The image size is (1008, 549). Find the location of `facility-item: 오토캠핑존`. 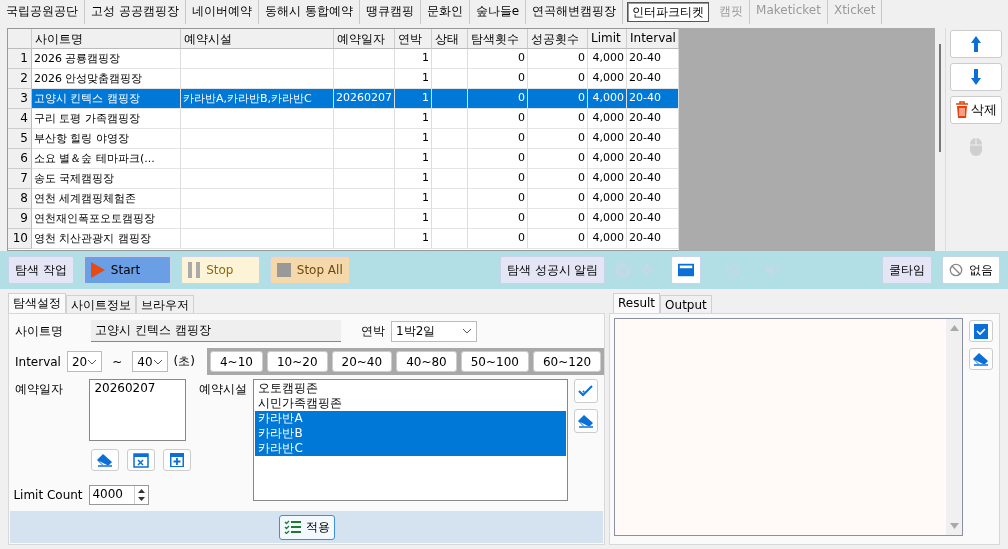

facility-item: 오토캠핑존 is located at coordinates (410, 388).